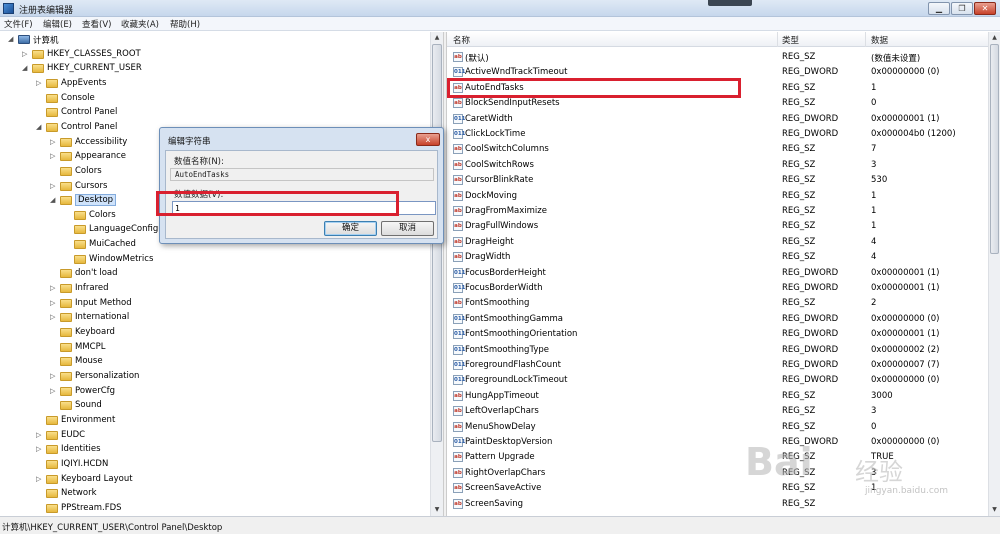  I want to click on value-type: REG_DWORD, so click(810, 272).